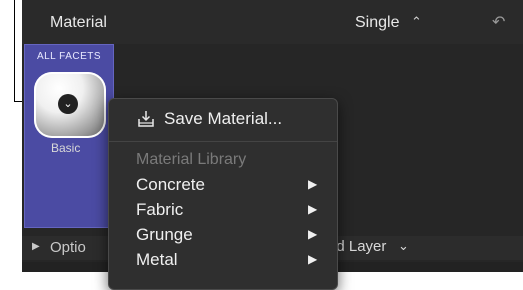  What do you see at coordinates (78, 22) in the screenshot?
I see `panel-title: Material` at bounding box center [78, 22].